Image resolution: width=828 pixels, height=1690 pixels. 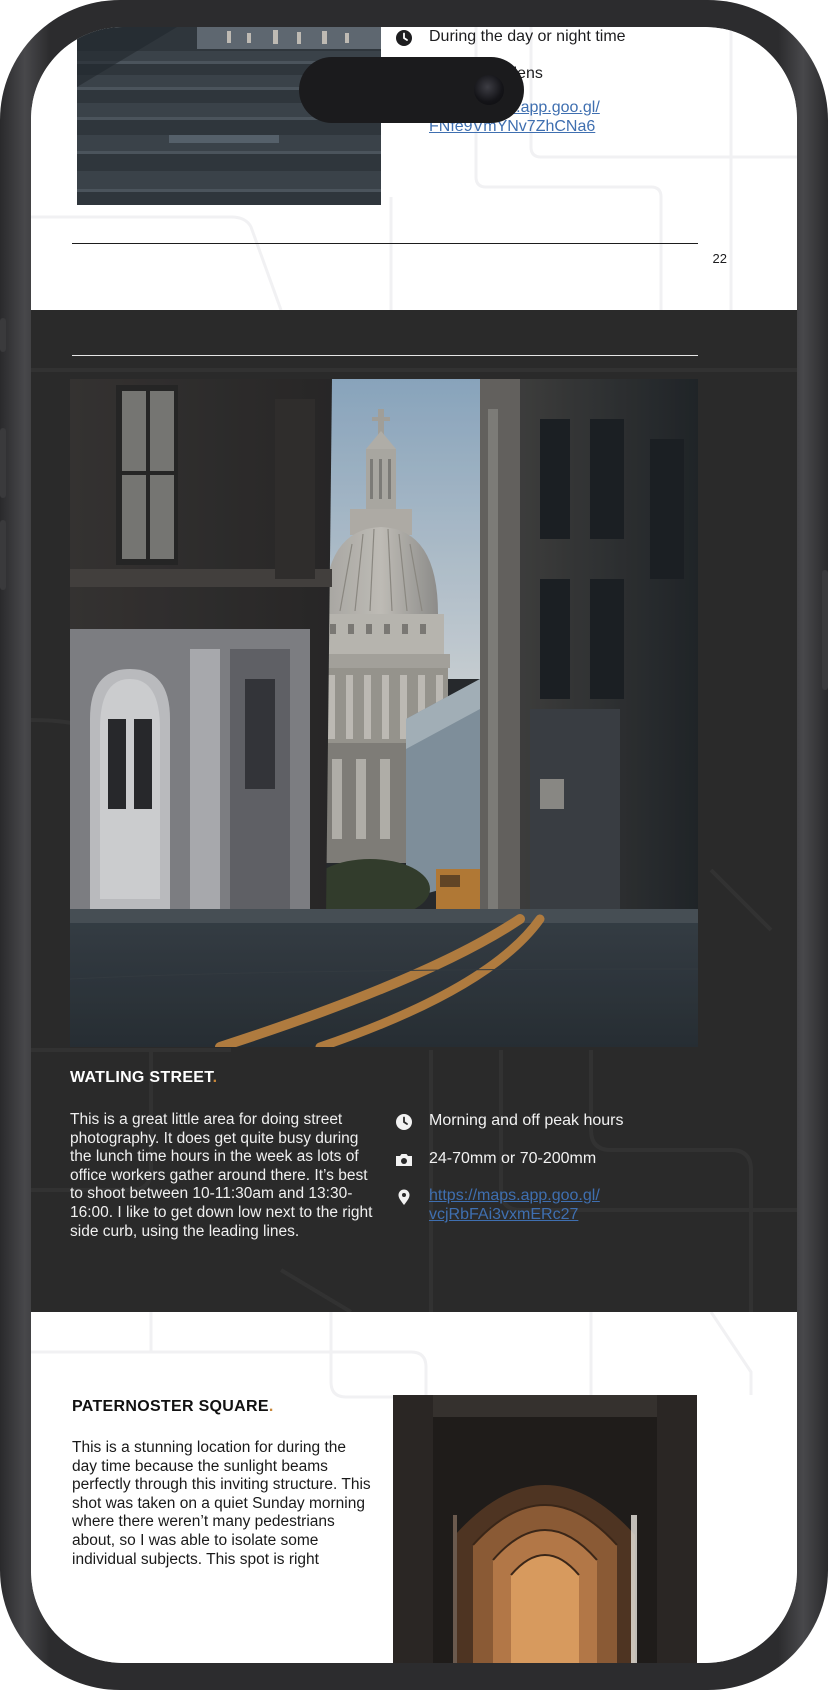 I want to click on page-number: 22, so click(x=719, y=258).